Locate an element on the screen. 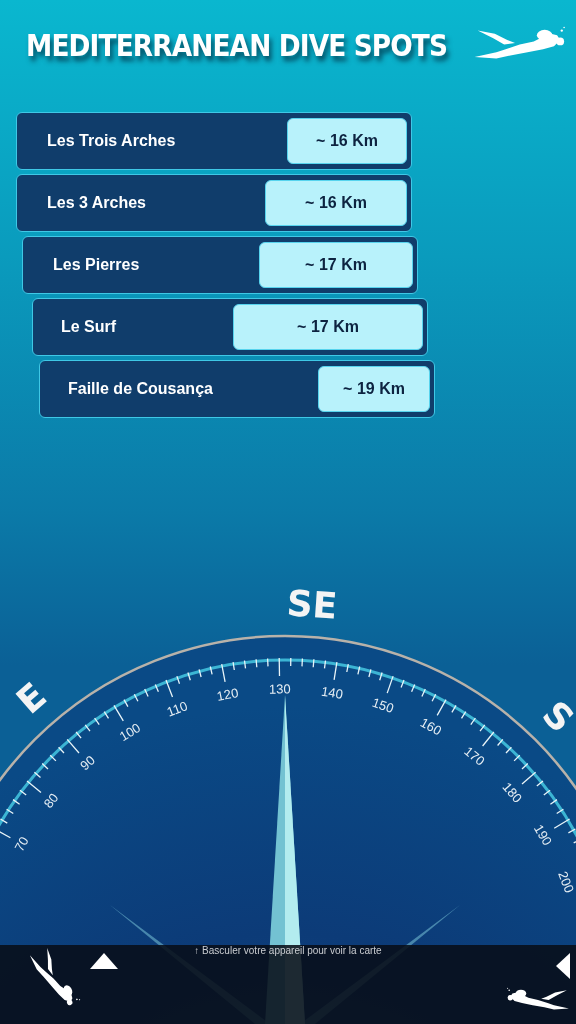  degree-label: 170 is located at coordinates (474, 756).